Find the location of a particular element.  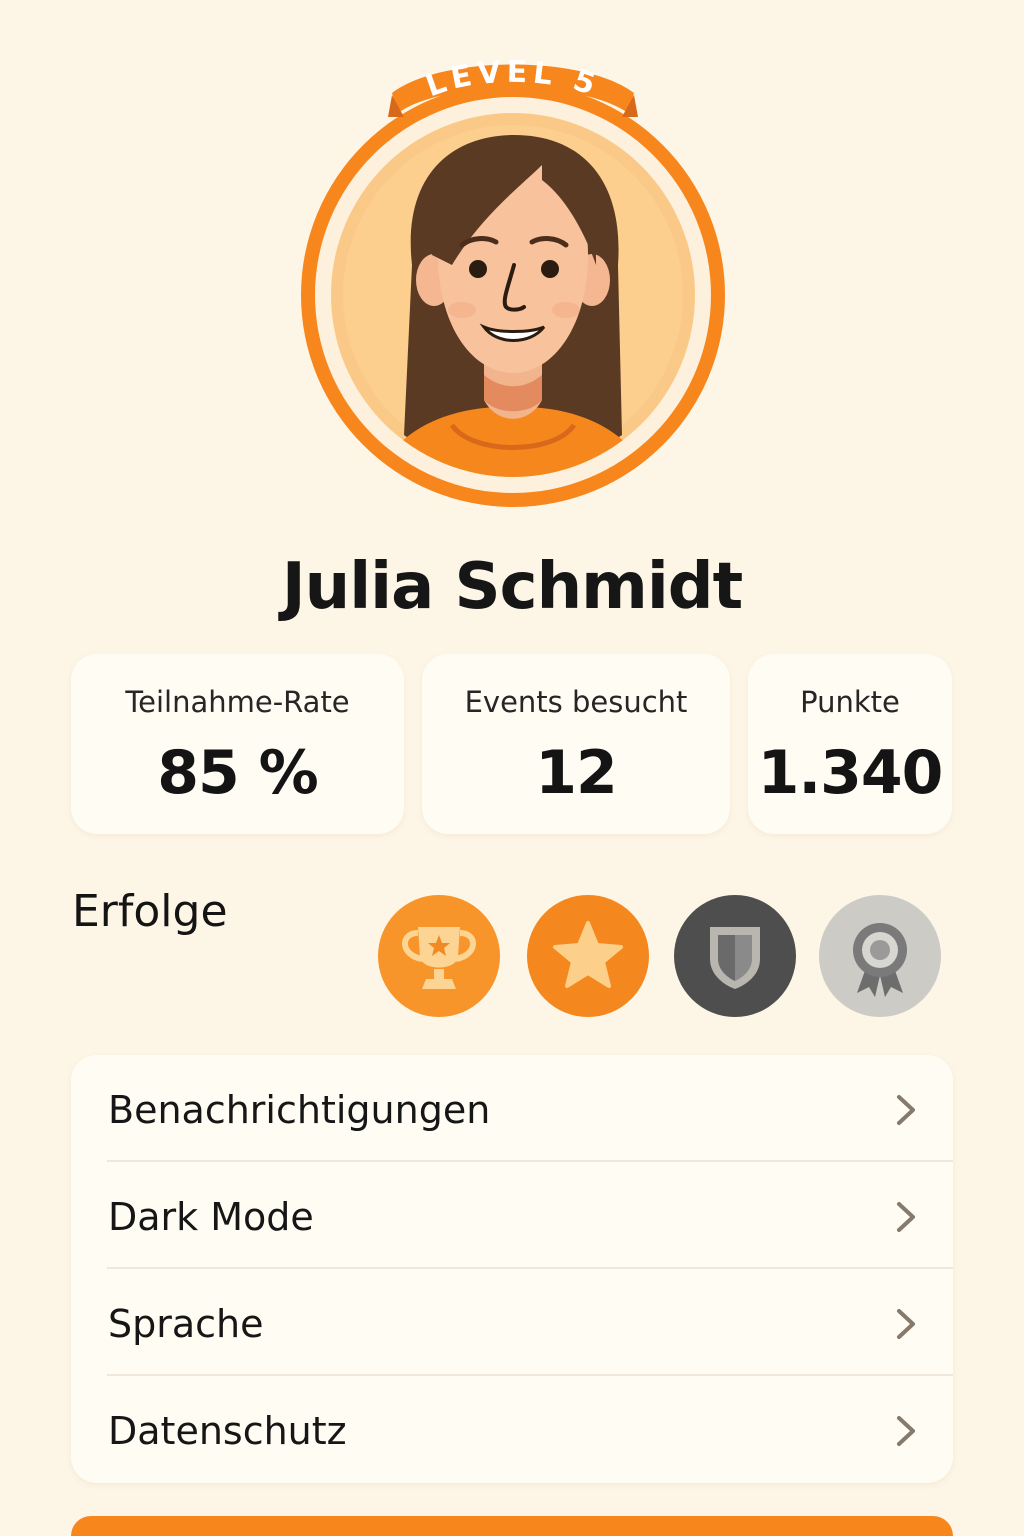

primary-action-button is located at coordinates (512, 1526).